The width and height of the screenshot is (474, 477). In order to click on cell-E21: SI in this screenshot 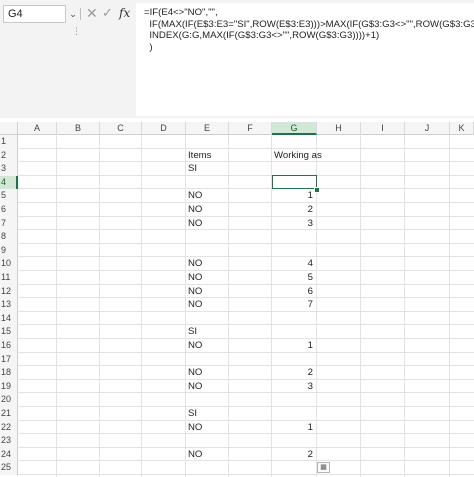, I will do `click(192, 414)`.